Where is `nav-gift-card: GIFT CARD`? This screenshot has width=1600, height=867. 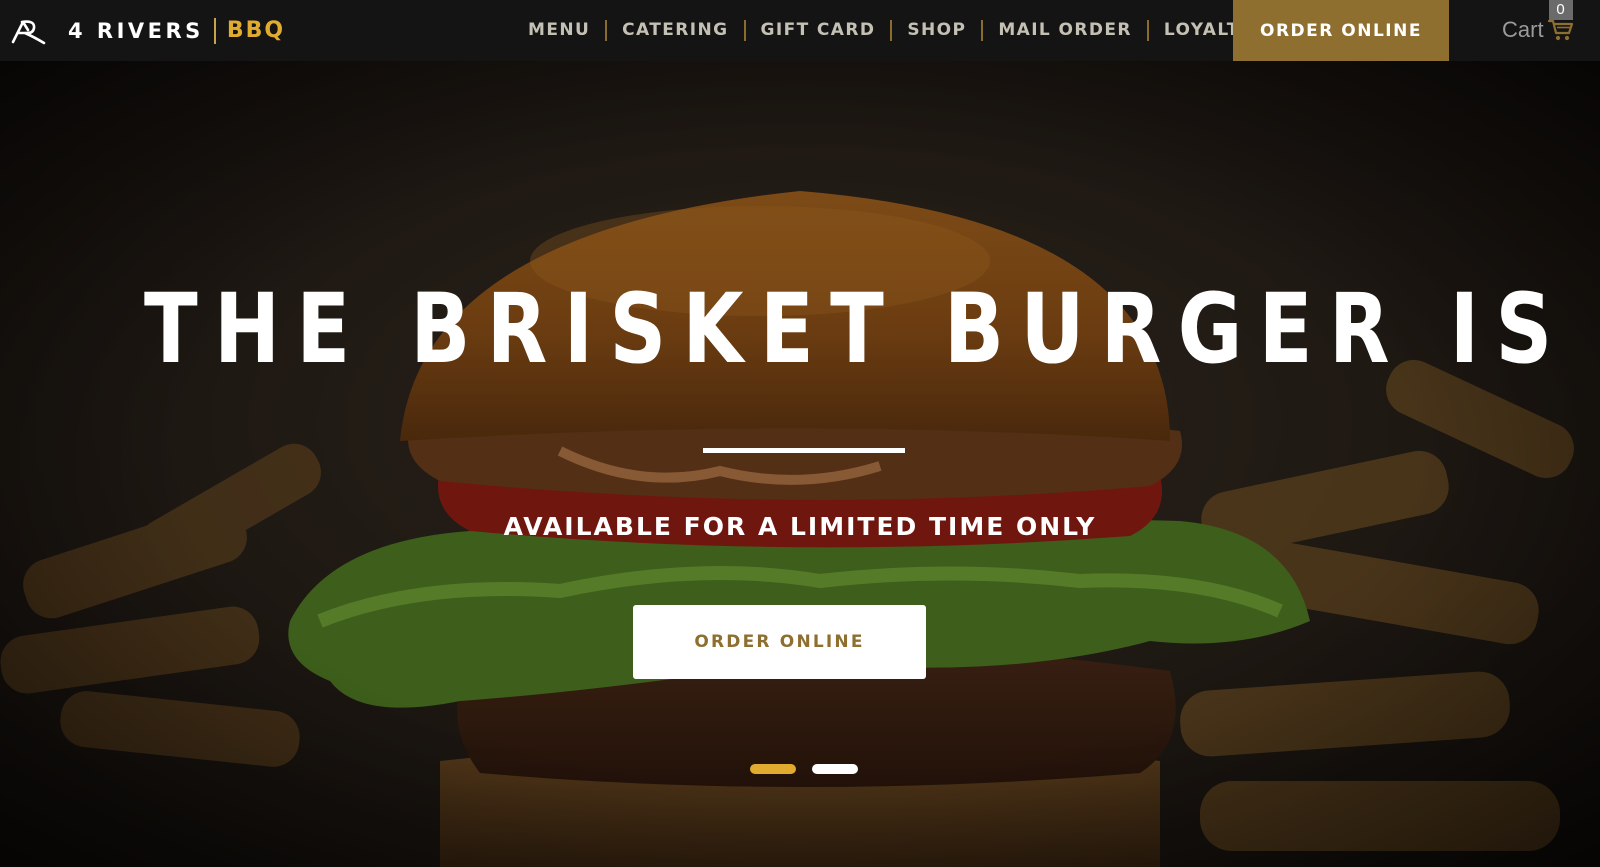 nav-gift-card: GIFT CARD is located at coordinates (819, 30).